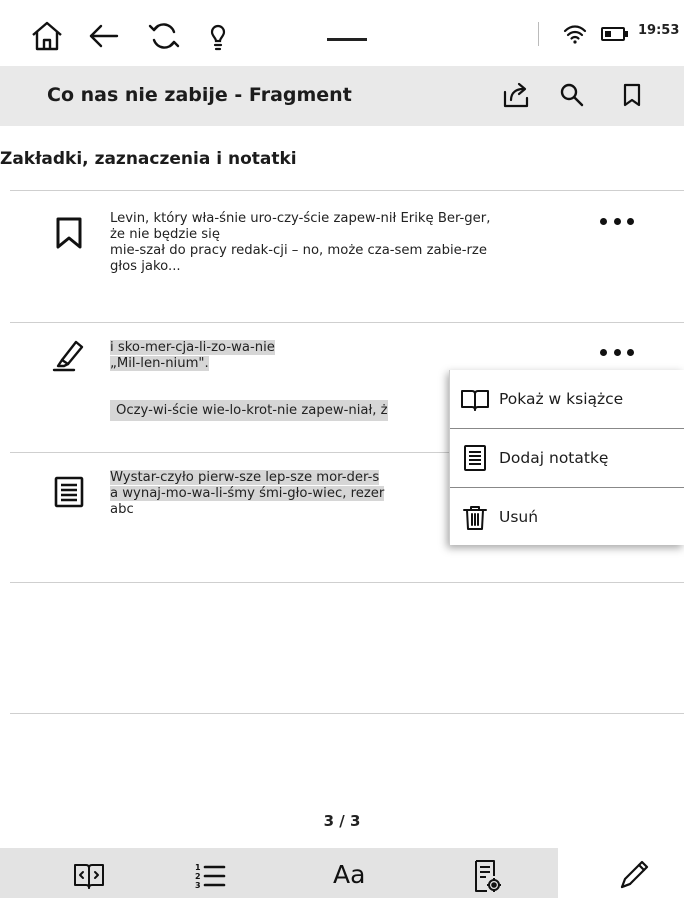  I want to click on clock: 19:53, so click(659, 30).